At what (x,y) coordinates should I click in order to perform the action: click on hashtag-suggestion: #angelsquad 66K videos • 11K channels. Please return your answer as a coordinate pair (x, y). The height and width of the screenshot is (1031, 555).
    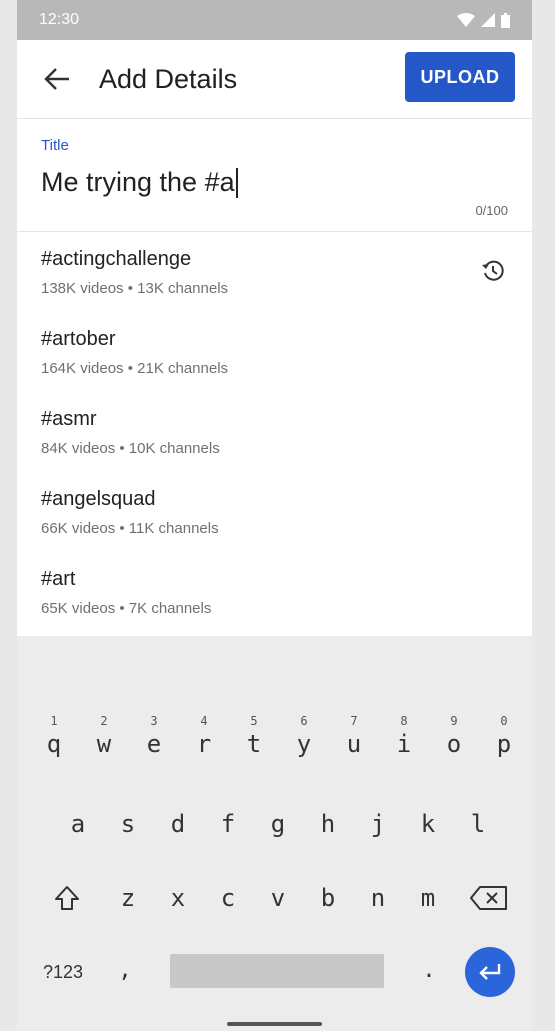
    Looking at the image, I should click on (274, 512).